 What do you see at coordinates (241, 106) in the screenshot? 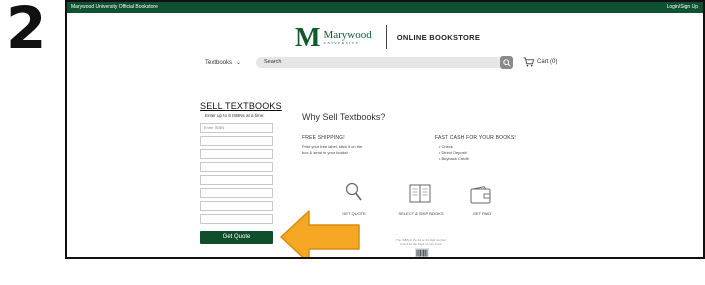
I see `sell-textbooks-heading: SELL TEXTBOOKS` at bounding box center [241, 106].